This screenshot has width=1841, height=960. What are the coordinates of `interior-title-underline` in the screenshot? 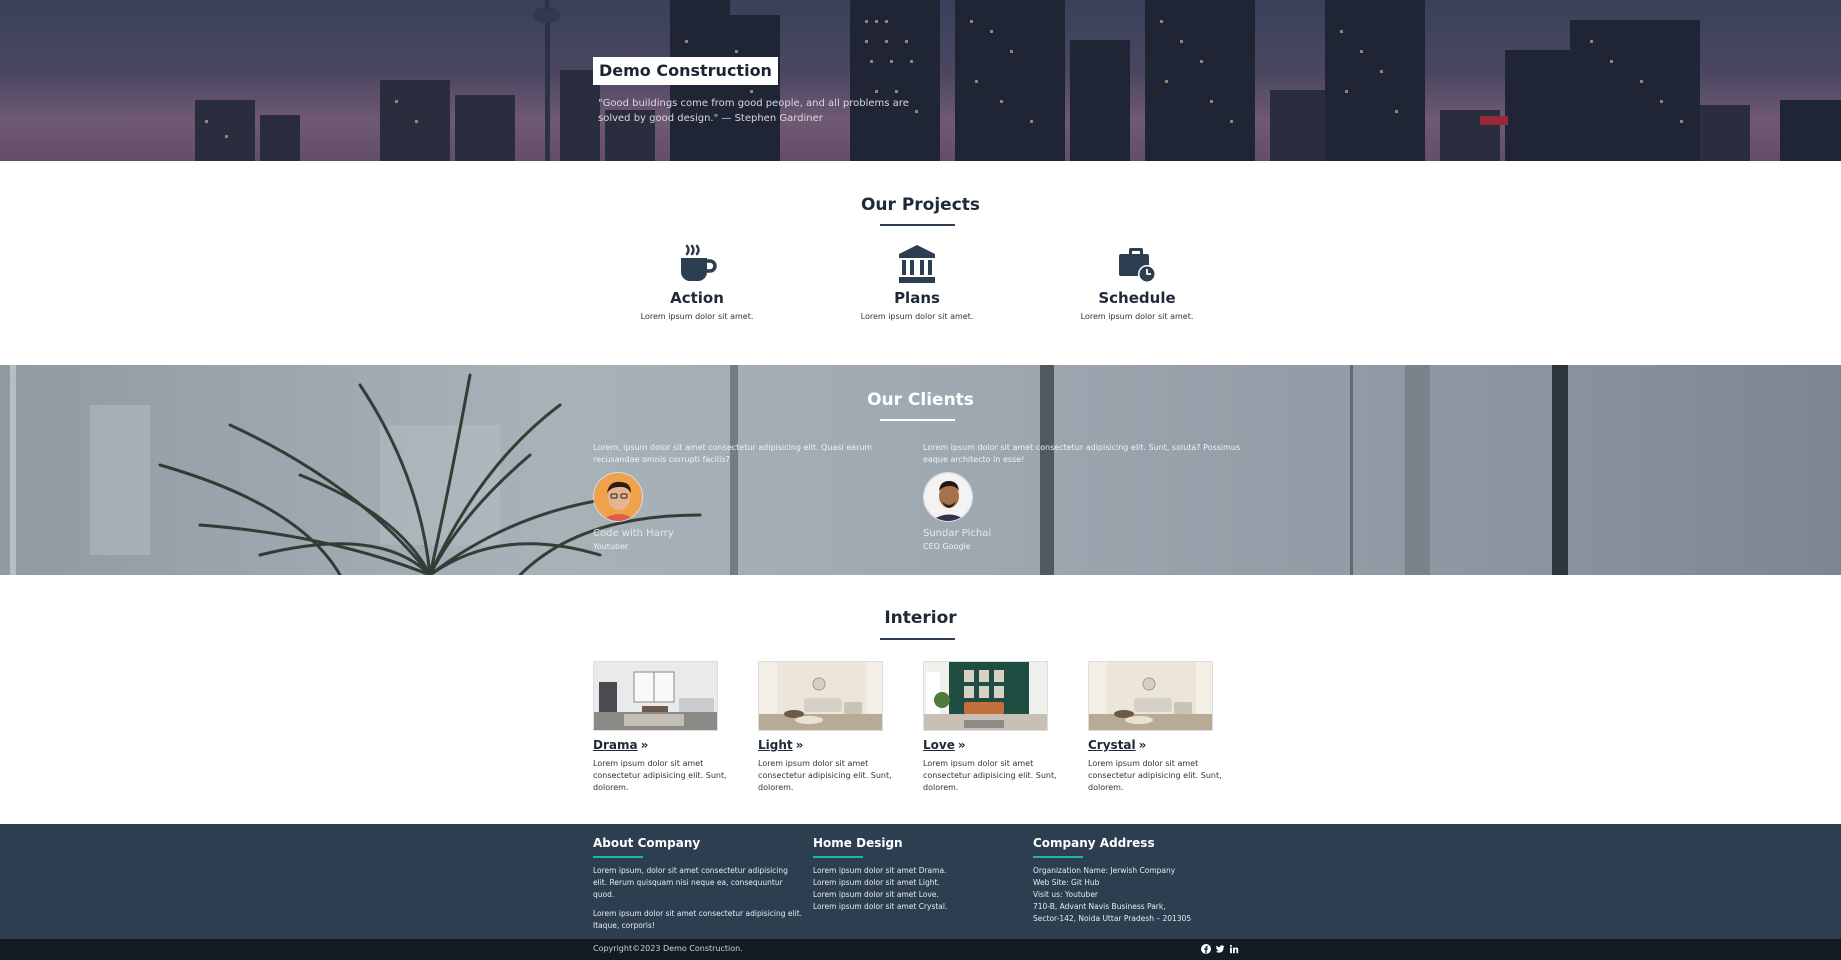 It's located at (917, 639).